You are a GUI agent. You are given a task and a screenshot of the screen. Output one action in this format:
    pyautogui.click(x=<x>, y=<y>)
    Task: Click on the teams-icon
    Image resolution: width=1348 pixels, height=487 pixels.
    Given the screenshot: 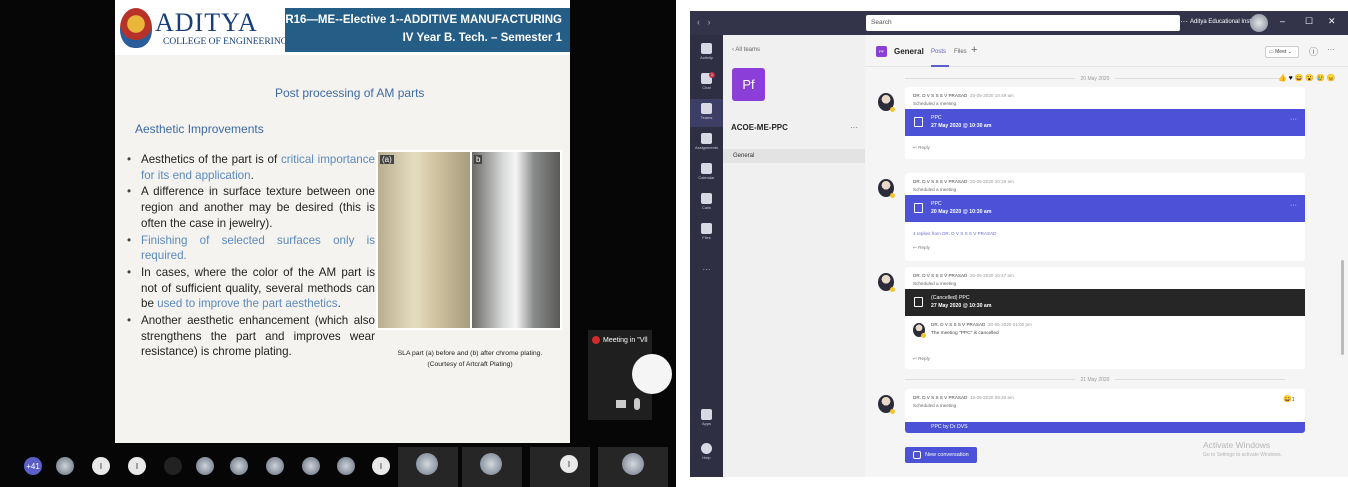 What is the action you would take?
    pyautogui.click(x=706, y=108)
    